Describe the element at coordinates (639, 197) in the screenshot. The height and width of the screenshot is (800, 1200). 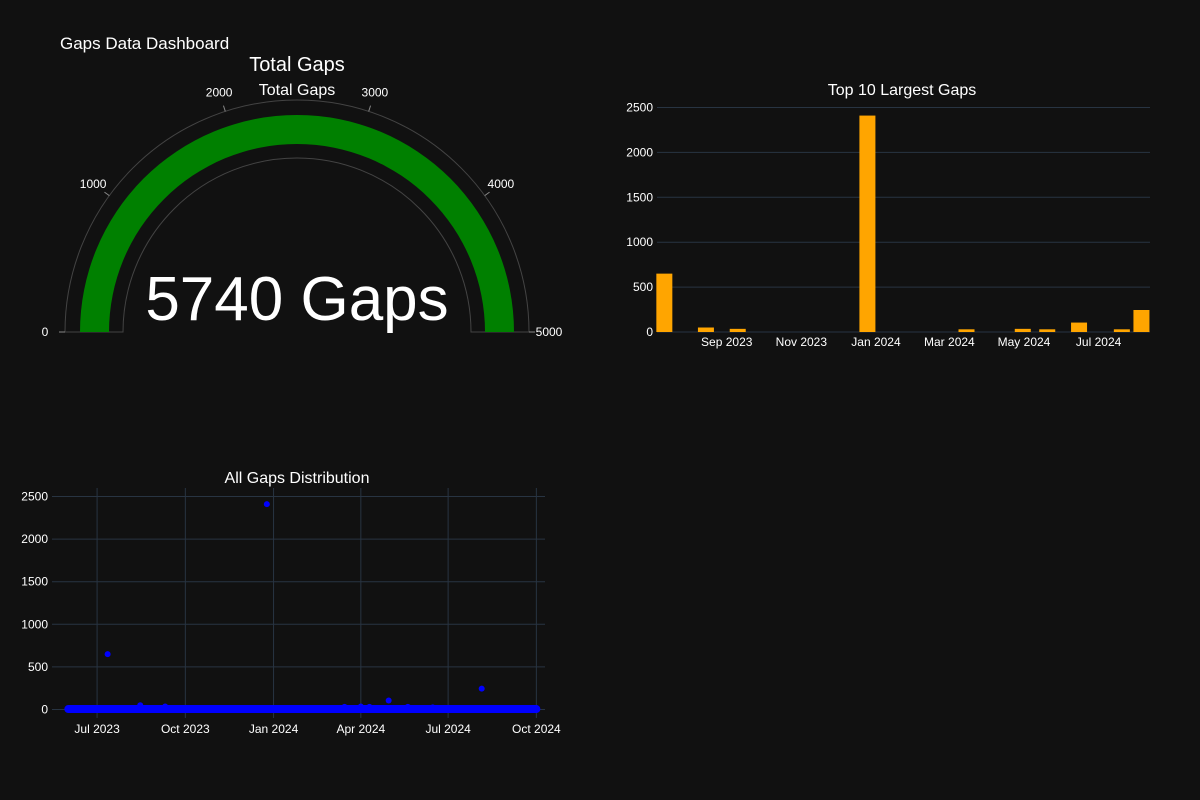
I see `bar-ytick-label: 1500` at that location.